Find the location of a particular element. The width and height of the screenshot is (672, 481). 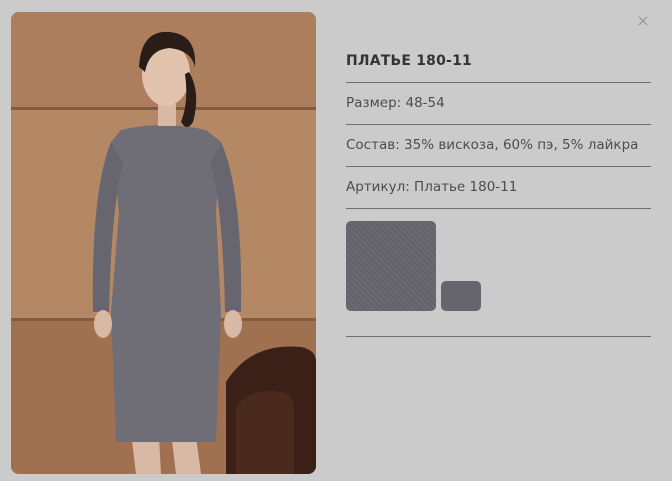

product-article: Артикул: Платье 180-11 is located at coordinates (432, 187).